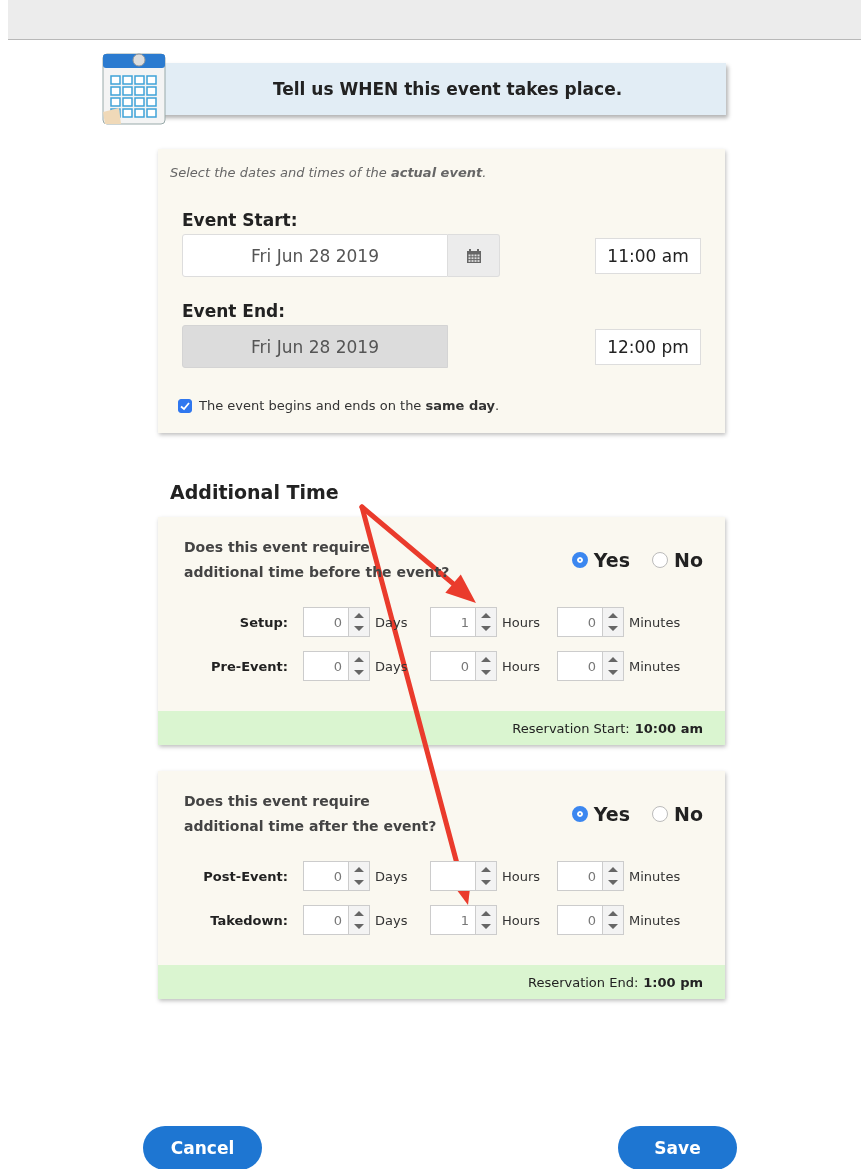 The image size is (861, 1169). Describe the element at coordinates (673, 982) in the screenshot. I see `reservation-time: 1:00 pm` at that location.